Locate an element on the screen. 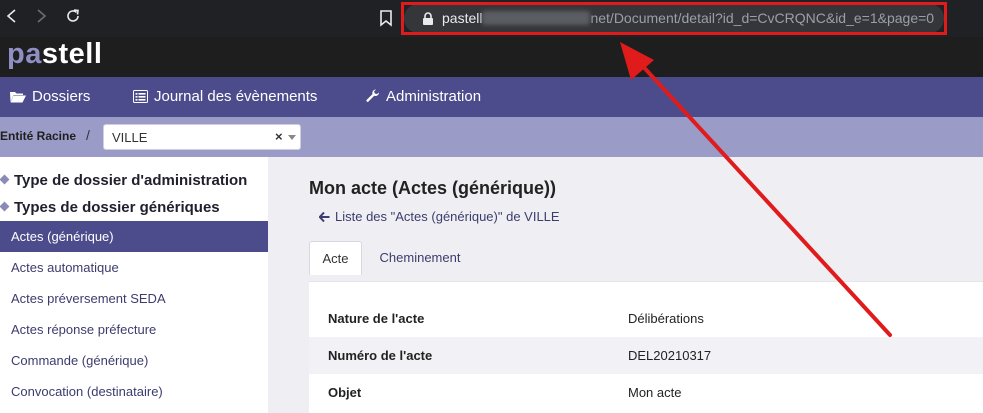  arrow-left-icon is located at coordinates (324, 217).